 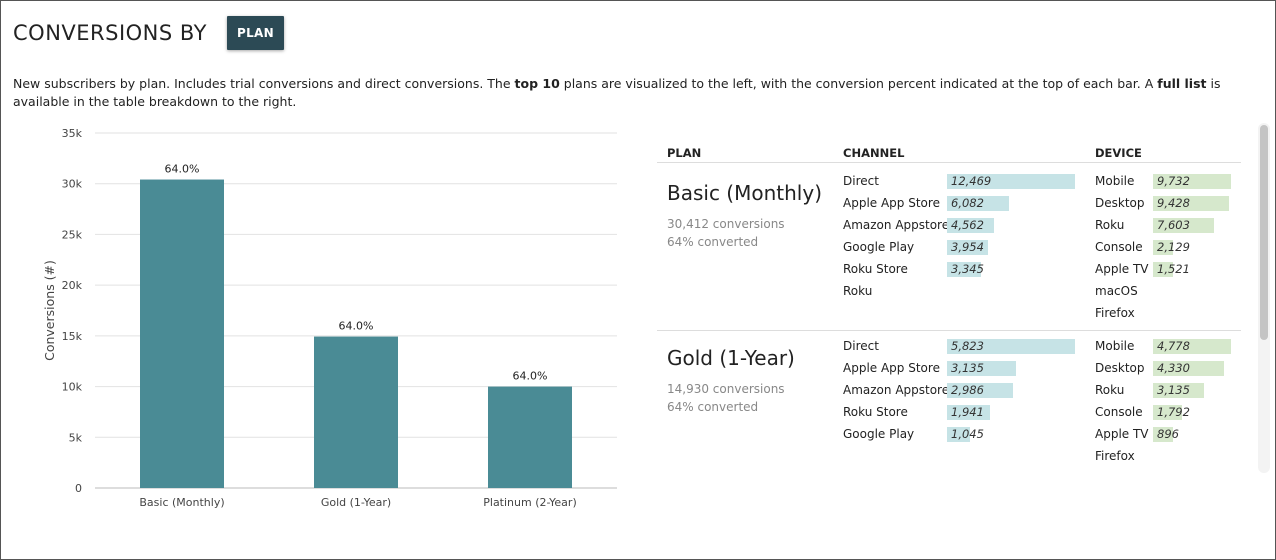 I want to click on x-tick-label: Basic (Monthly), so click(x=181, y=502).